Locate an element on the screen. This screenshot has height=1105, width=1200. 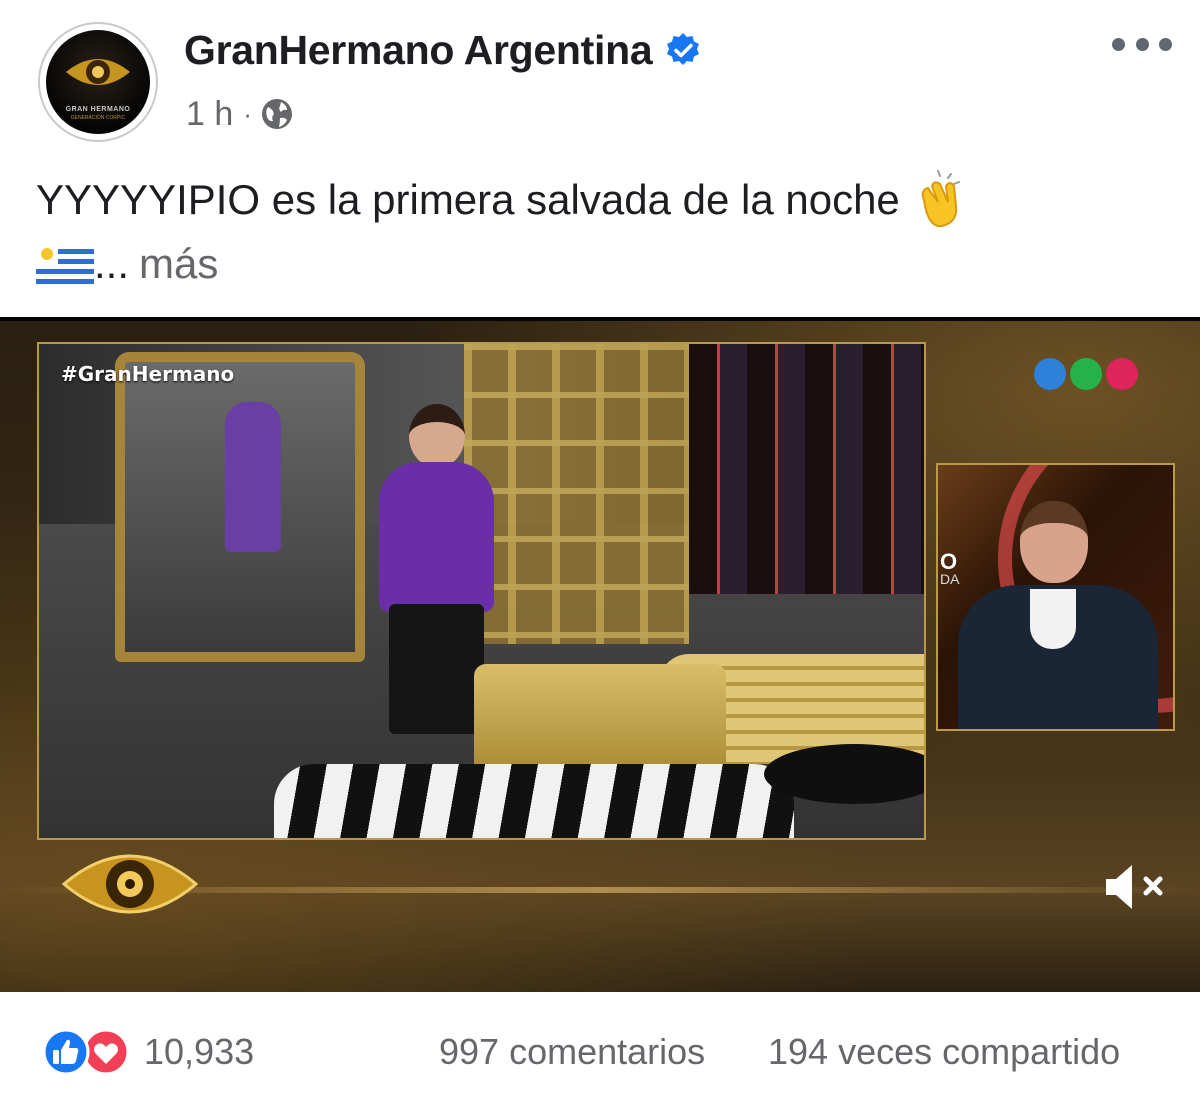
muted-speaker-icon is located at coordinates (1136, 887).